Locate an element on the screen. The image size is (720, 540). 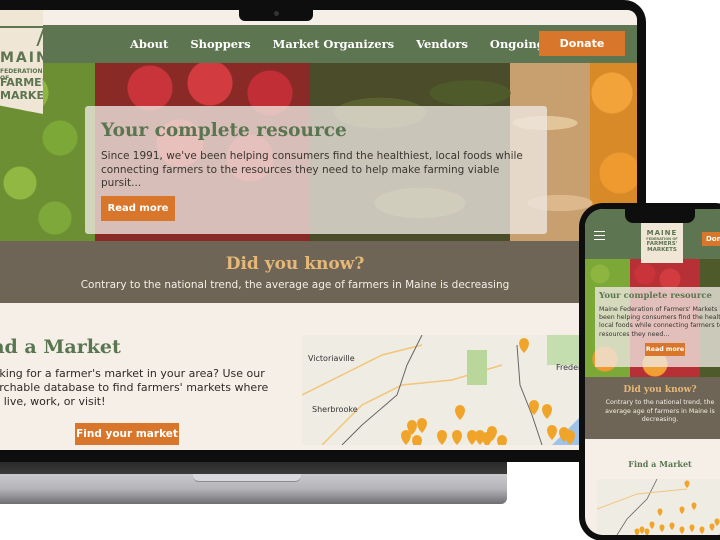
logo-roof-icon is located at coordinates (21, 36).